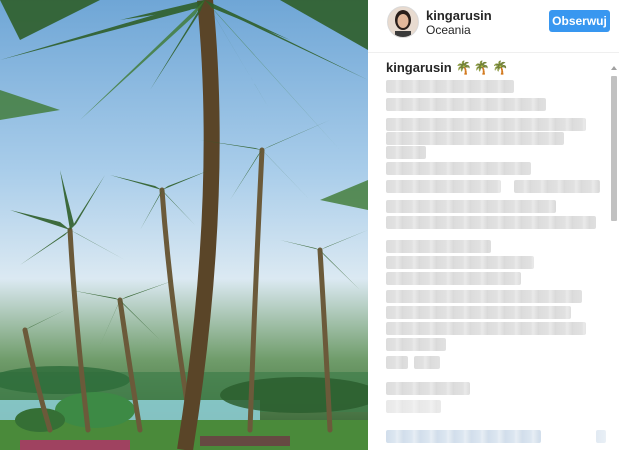  I want to click on scroll-up-arrow-icon, so click(614, 68).